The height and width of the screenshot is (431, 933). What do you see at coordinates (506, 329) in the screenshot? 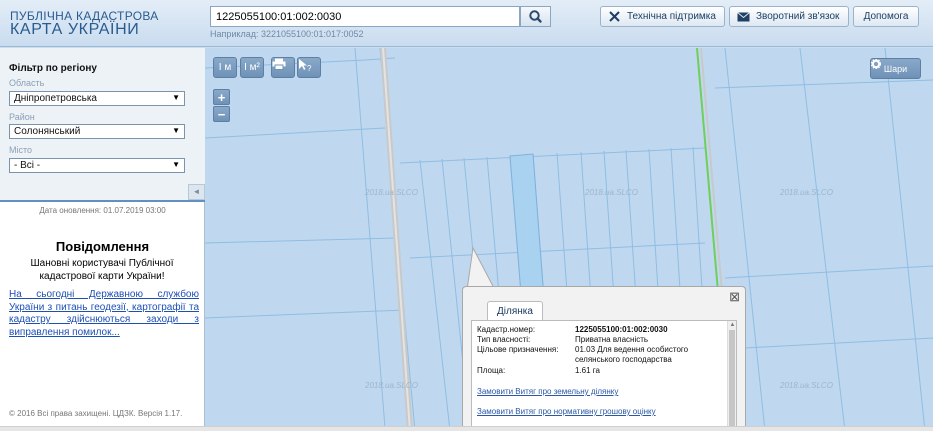
I see `info-key: Кадастр.номер:` at bounding box center [506, 329].